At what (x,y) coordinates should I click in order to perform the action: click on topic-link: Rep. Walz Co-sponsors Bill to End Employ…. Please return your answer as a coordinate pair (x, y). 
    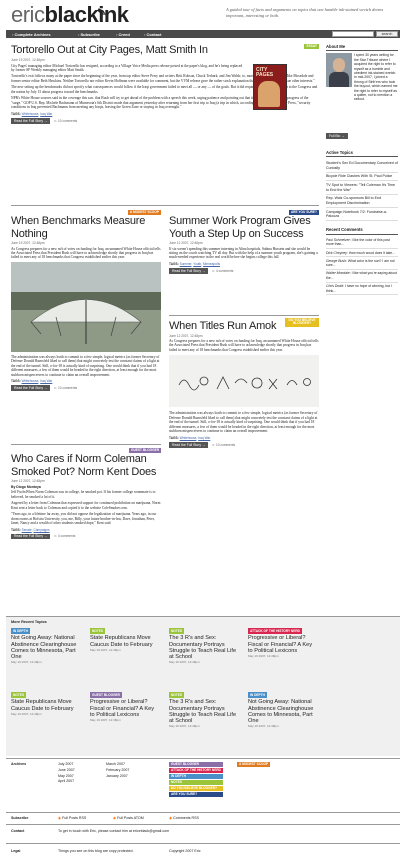
    Looking at the image, I should click on (362, 202).